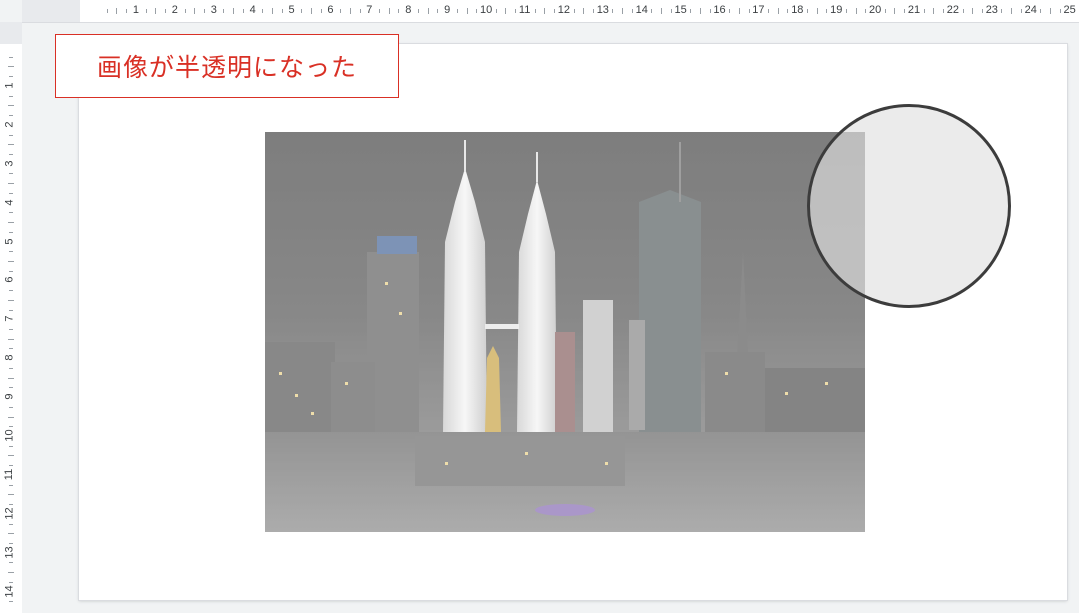  I want to click on ruler-number: 10, so click(9, 435).